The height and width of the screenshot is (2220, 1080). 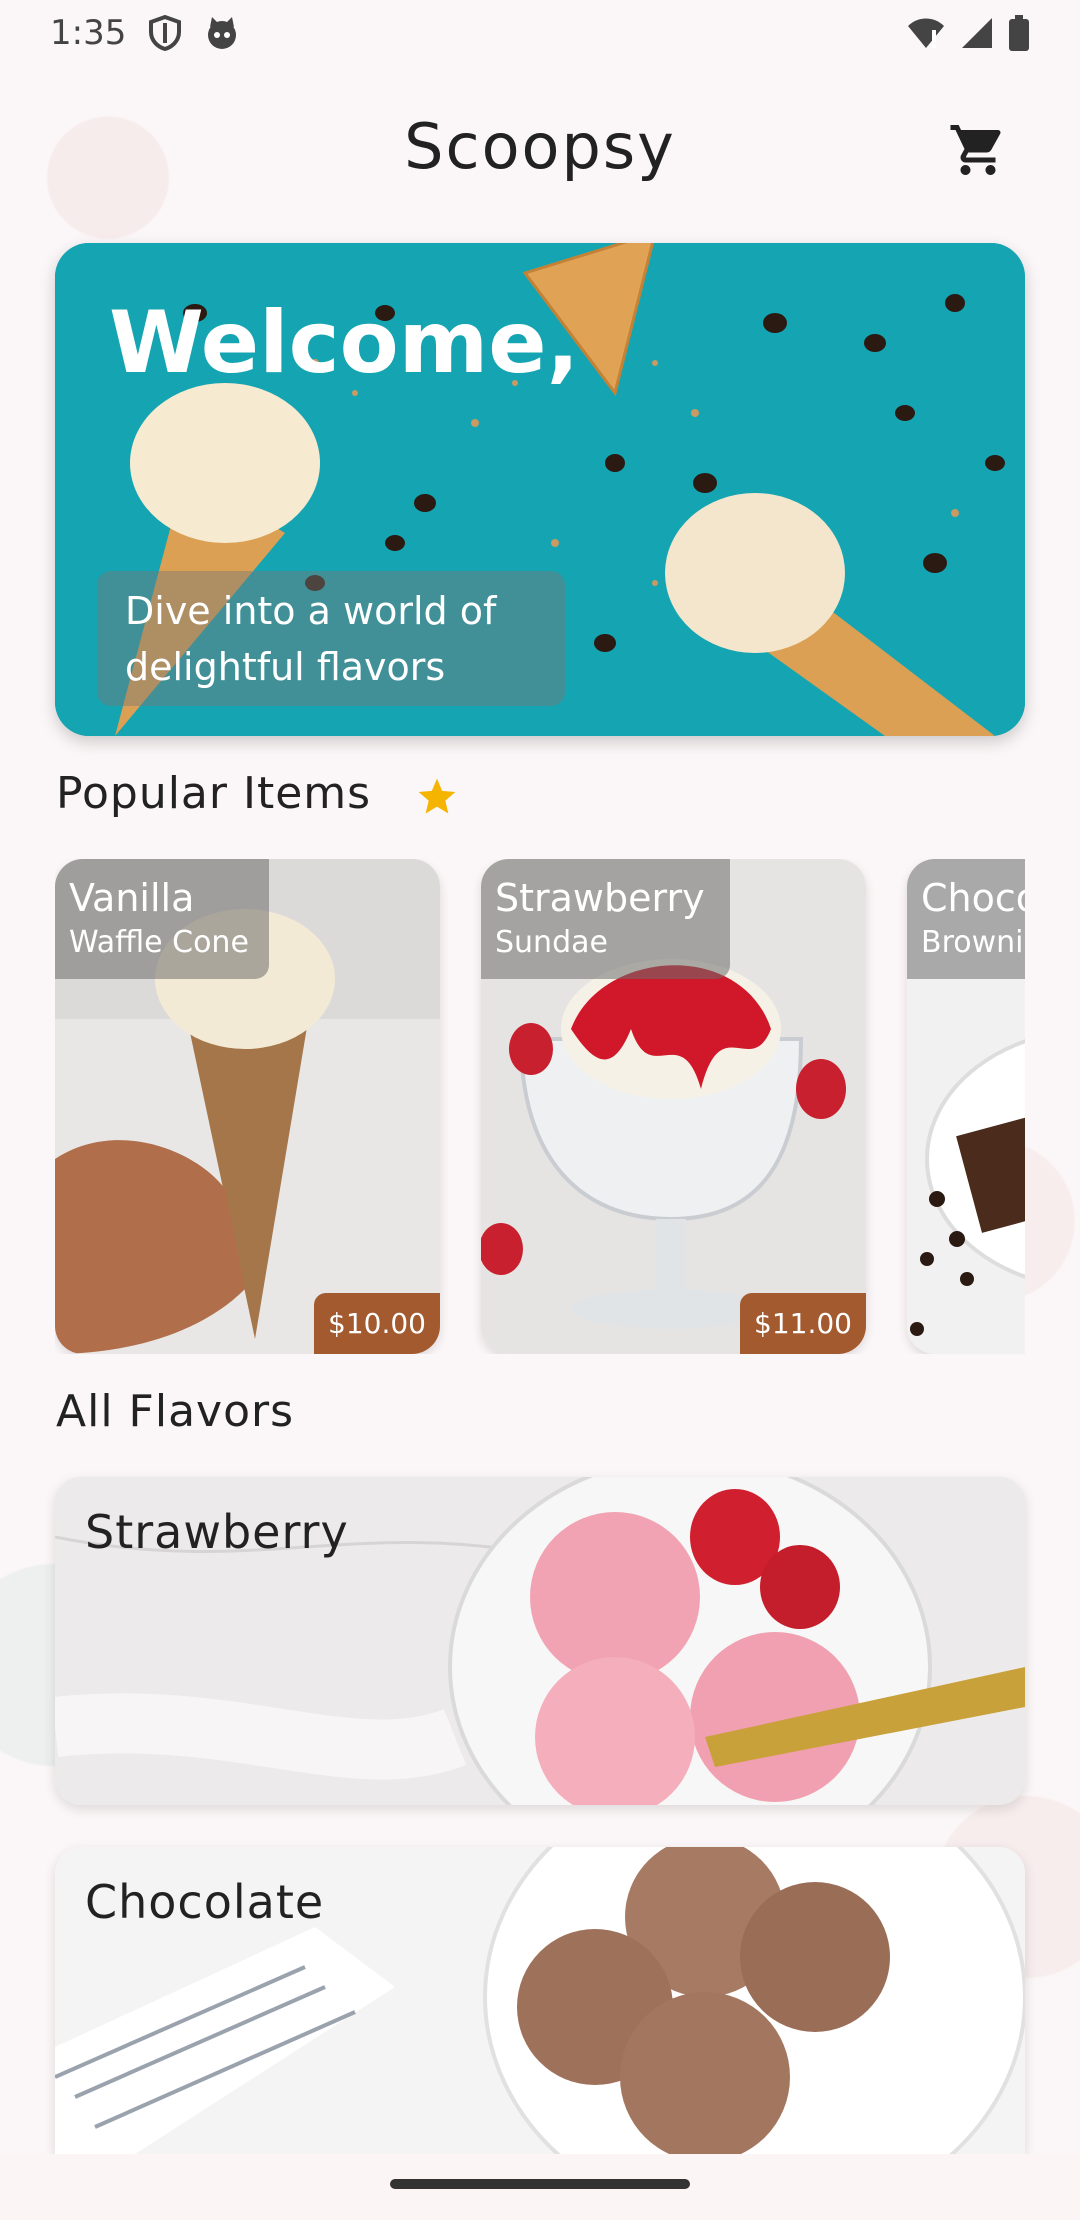 What do you see at coordinates (159, 942) in the screenshot?
I see `popular-item-desc: Waffle Cone` at bounding box center [159, 942].